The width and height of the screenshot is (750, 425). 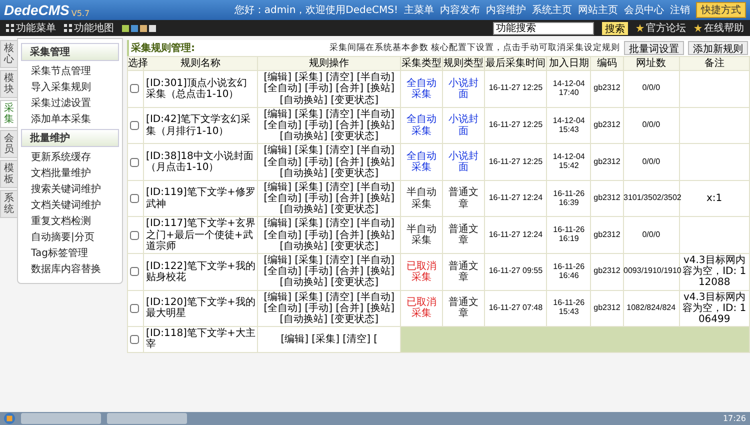 What do you see at coordinates (9, 144) in the screenshot?
I see `side-tab: 会员` at bounding box center [9, 144].